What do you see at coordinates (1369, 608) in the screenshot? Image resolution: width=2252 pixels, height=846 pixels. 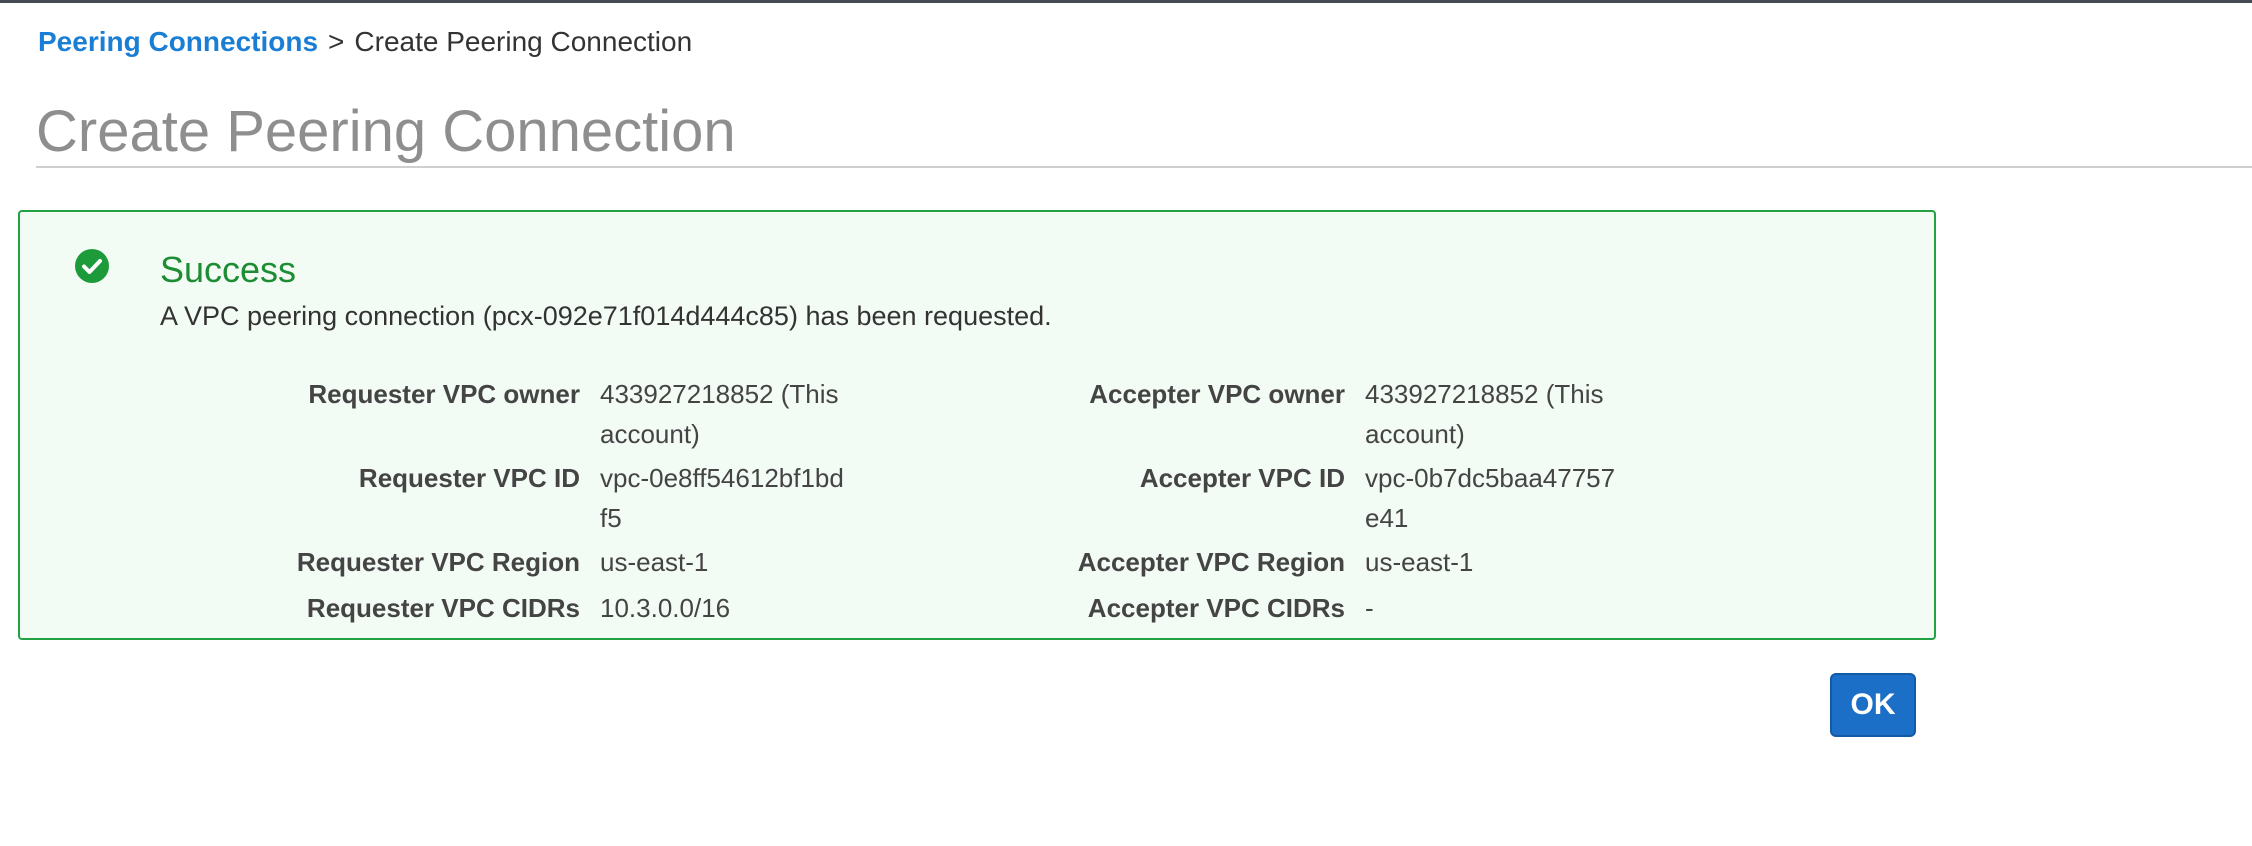 I see `accepter-cidrs-value: -` at bounding box center [1369, 608].